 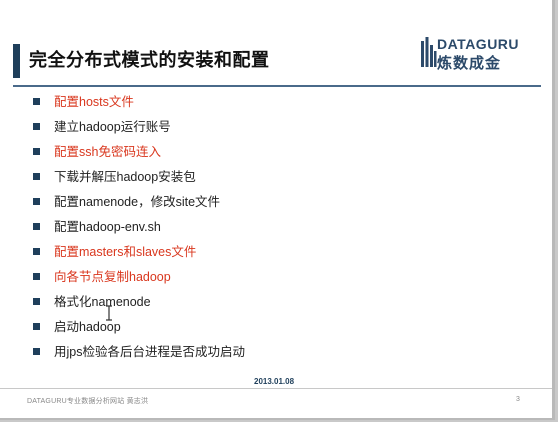 What do you see at coordinates (149, 60) in the screenshot?
I see `slide-title: 完全分布式模式的安装和配置` at bounding box center [149, 60].